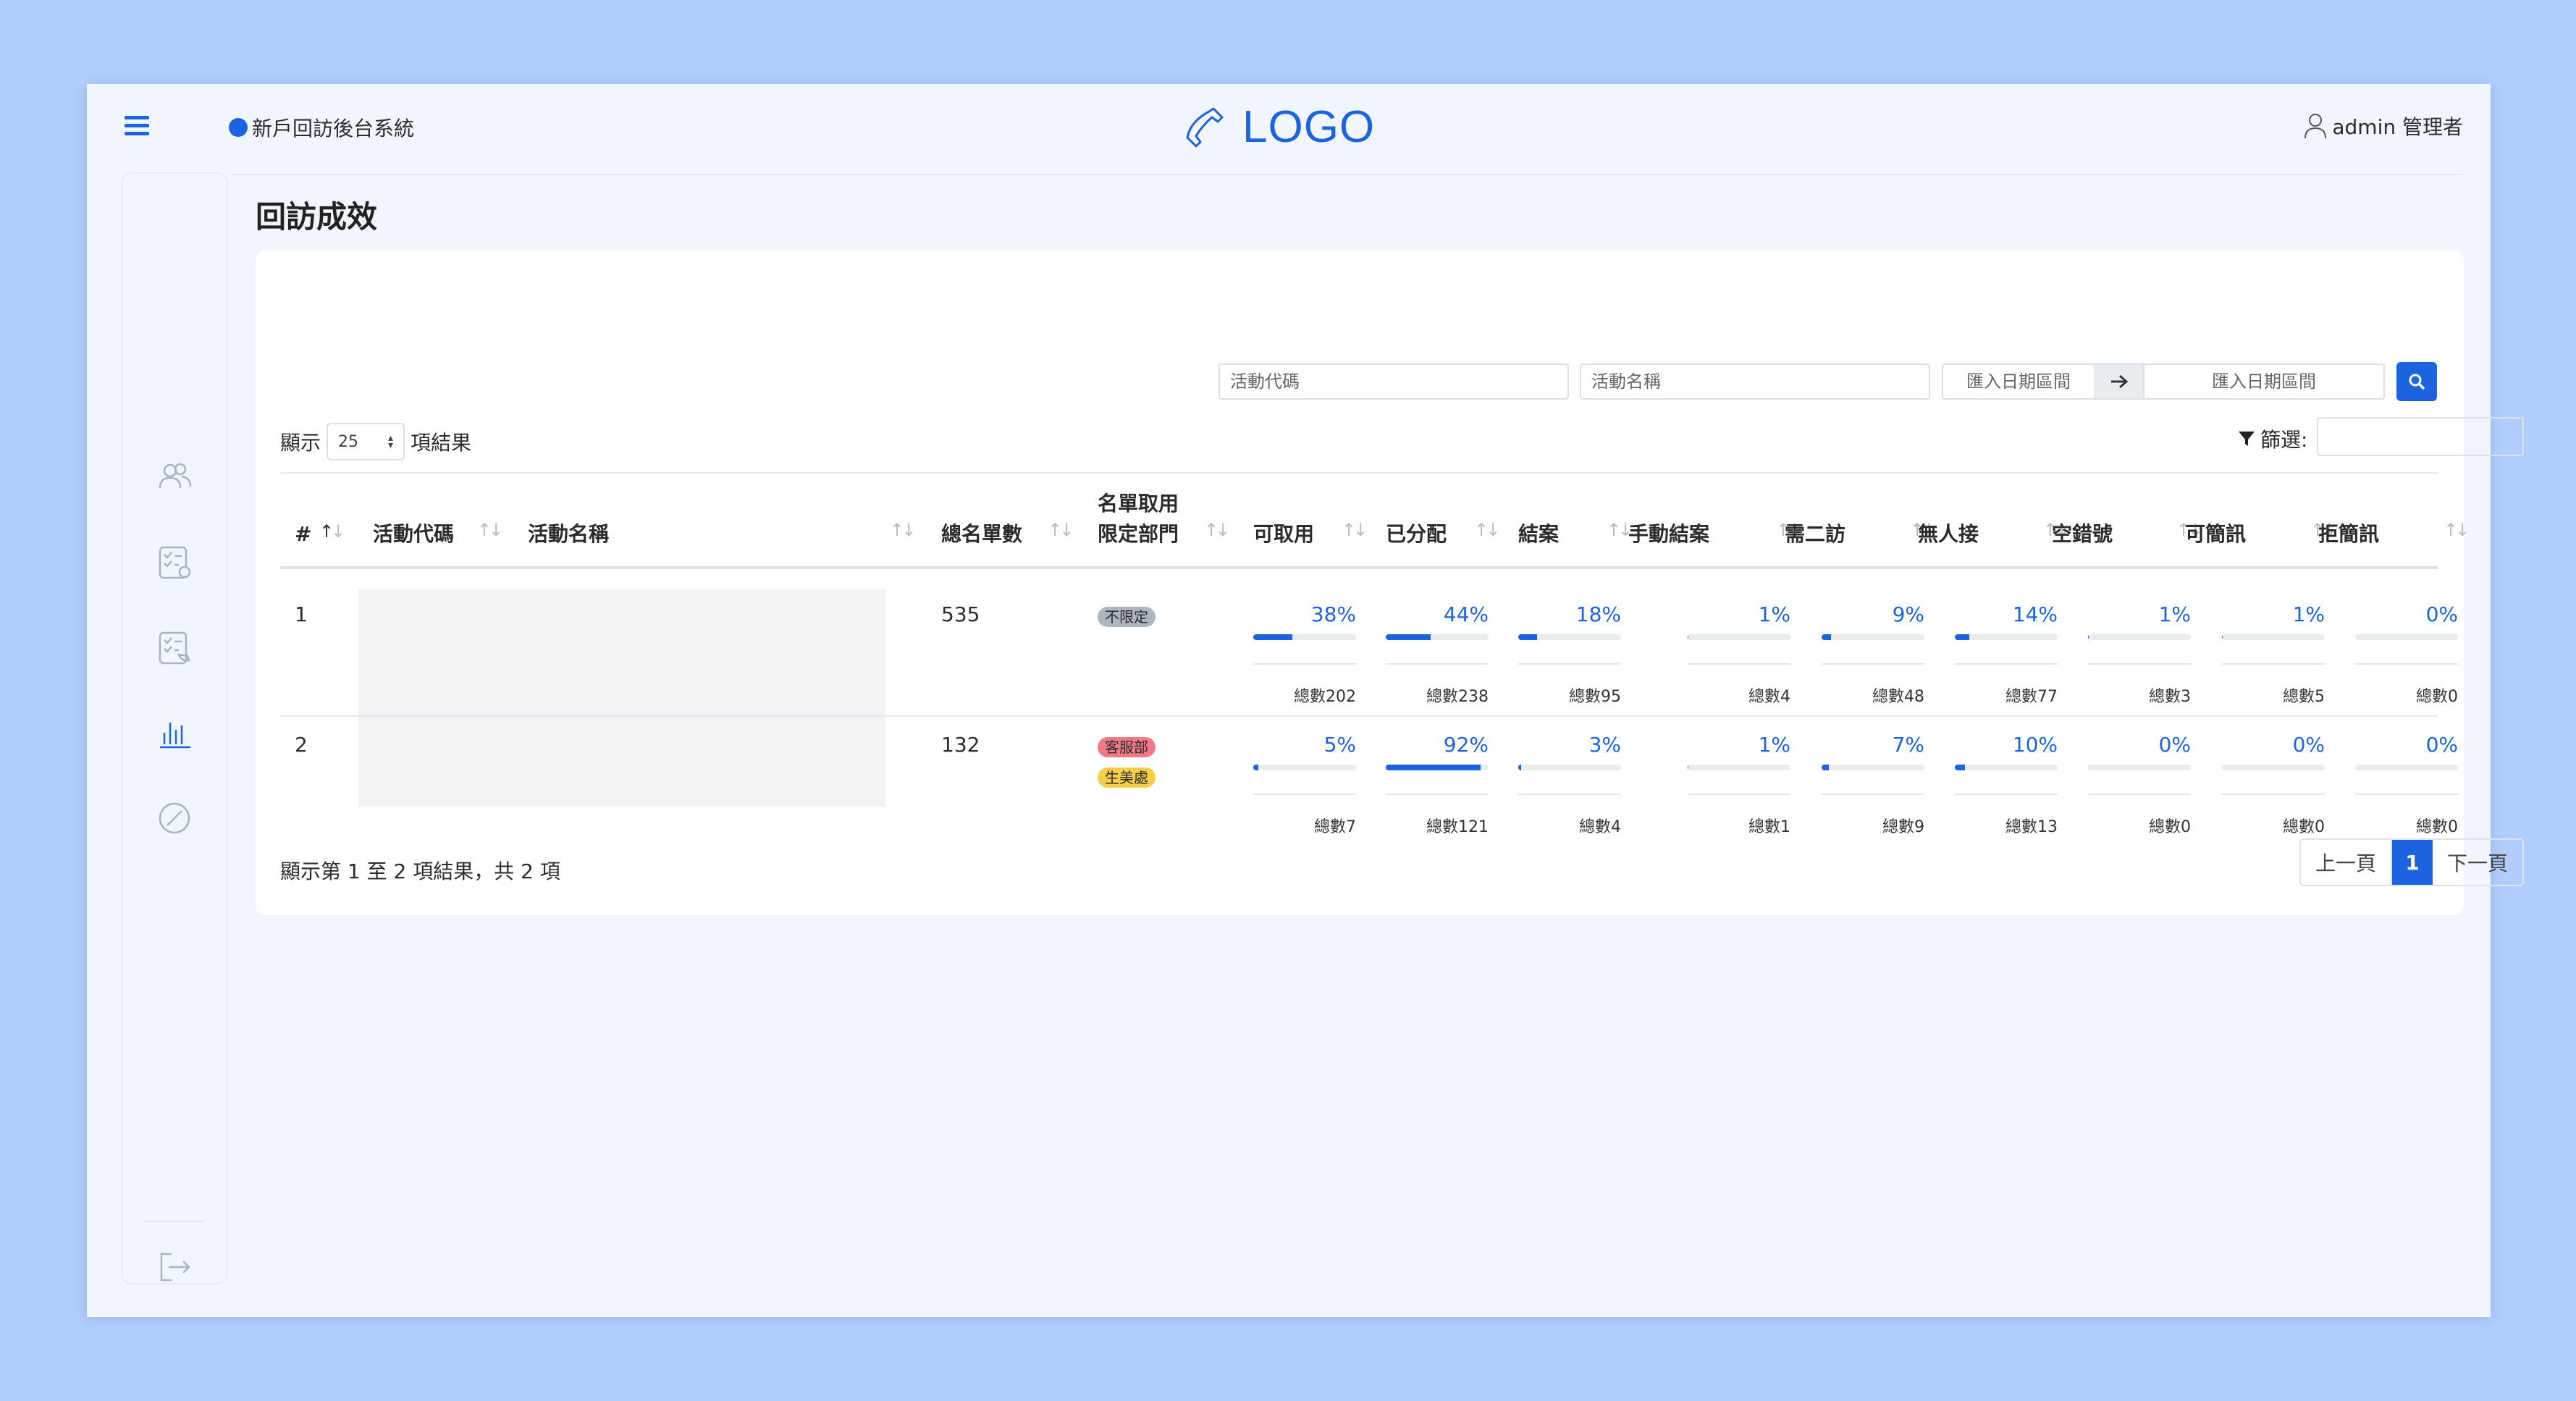  What do you see at coordinates (2397, 127) in the screenshot?
I see `user-label: admin 管理者` at bounding box center [2397, 127].